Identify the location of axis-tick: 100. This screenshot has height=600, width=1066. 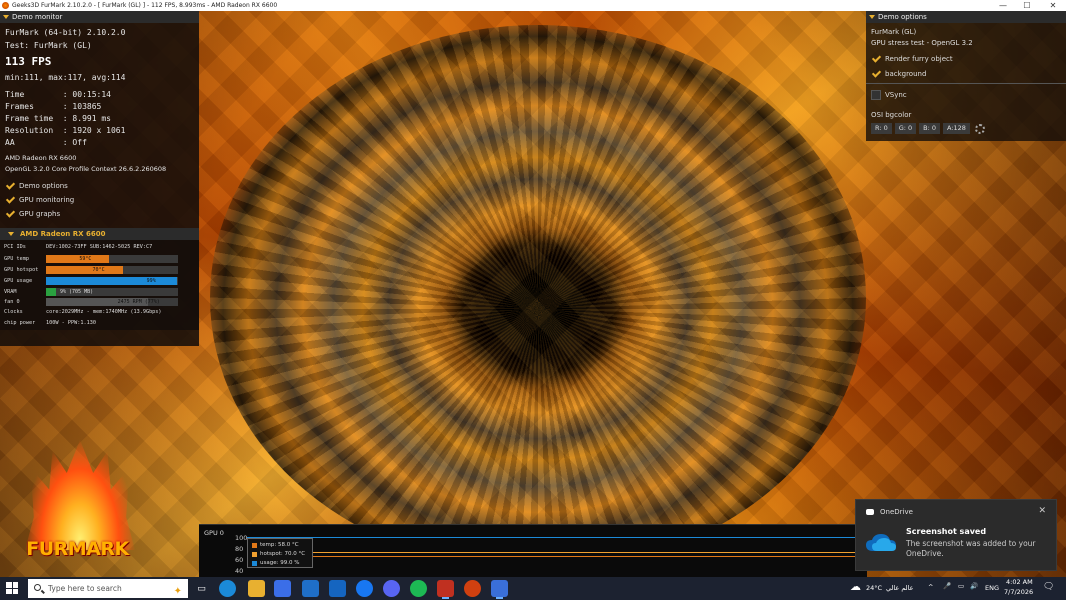
(241, 538).